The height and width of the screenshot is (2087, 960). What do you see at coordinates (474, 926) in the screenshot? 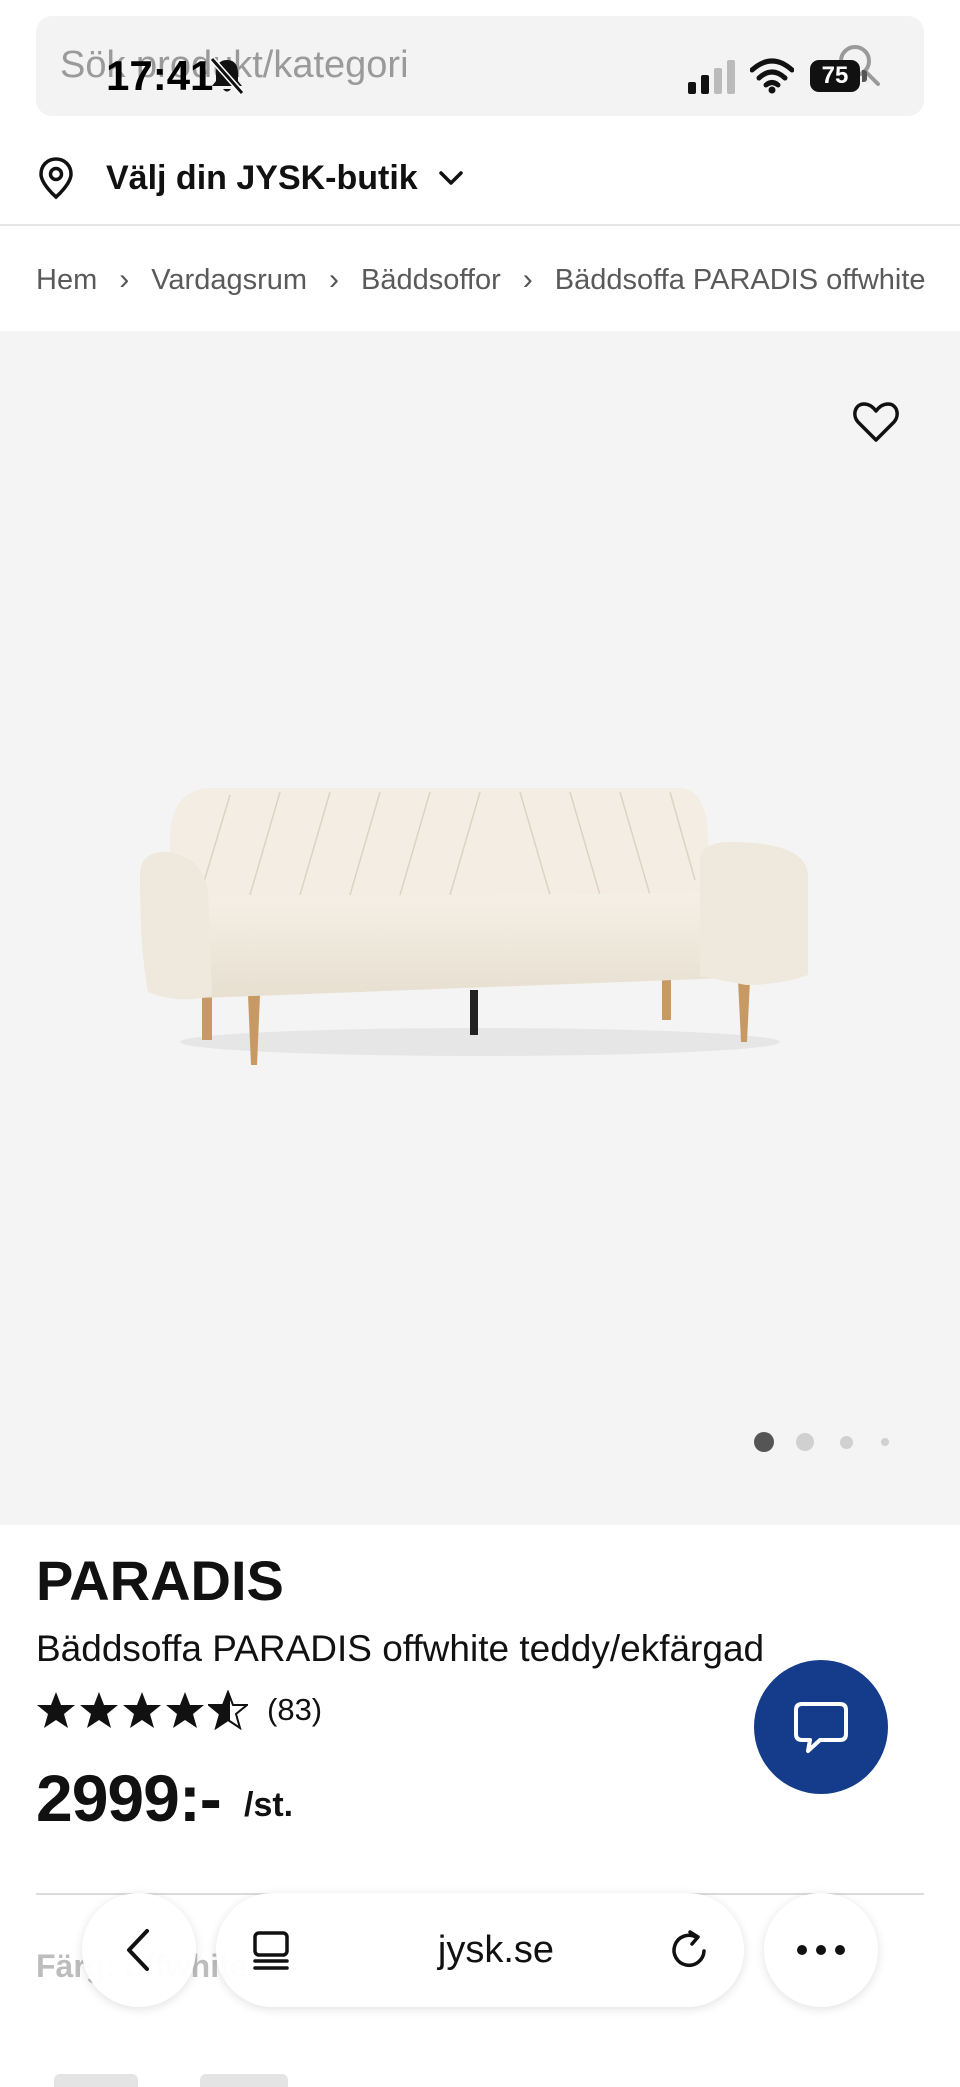
I see `product-image` at bounding box center [474, 926].